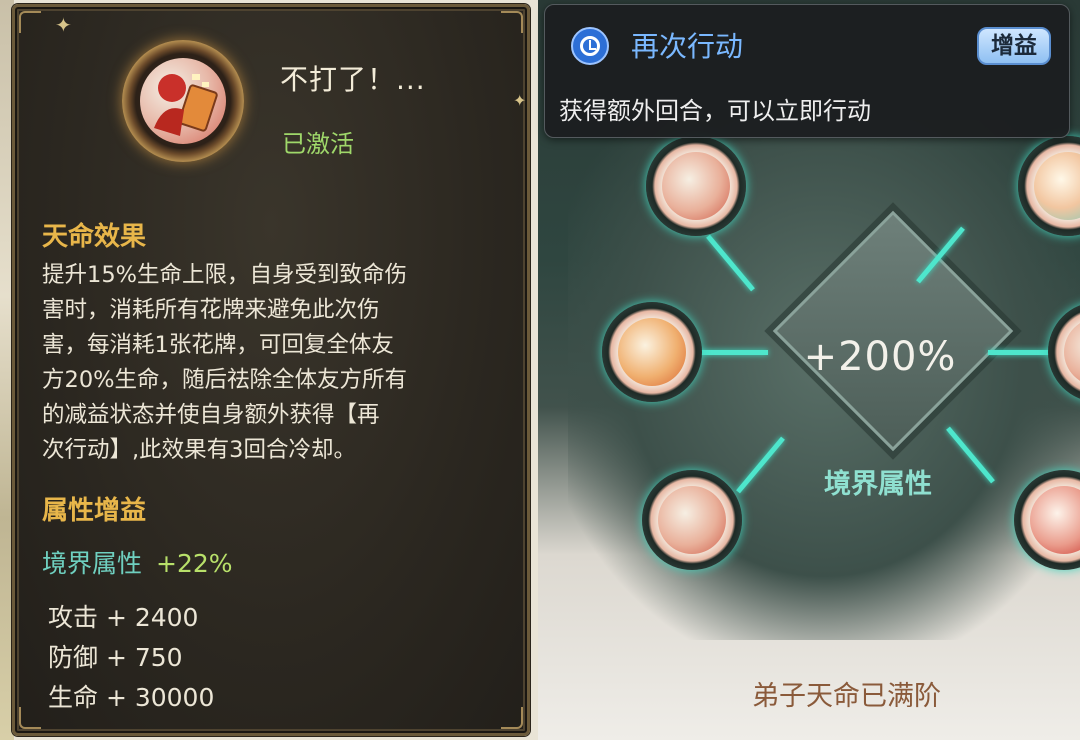 The height and width of the screenshot is (740, 1080). Describe the element at coordinates (94, 237) in the screenshot. I see `effect-section-title: 天命效果` at that location.